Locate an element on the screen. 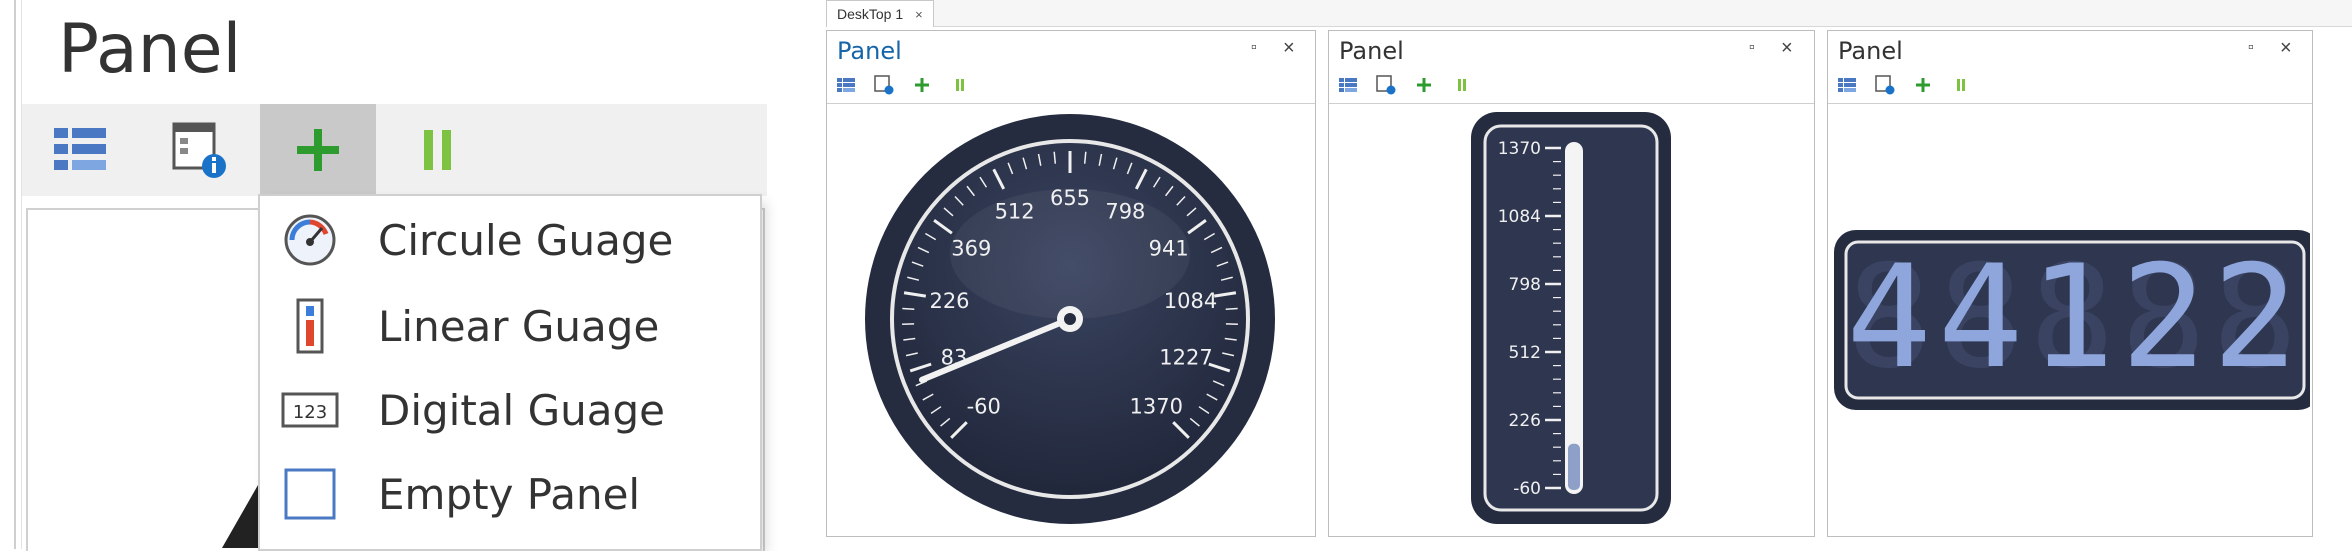 The width and height of the screenshot is (2352, 551). menu-item-label: Empty Panel is located at coordinates (509, 494).